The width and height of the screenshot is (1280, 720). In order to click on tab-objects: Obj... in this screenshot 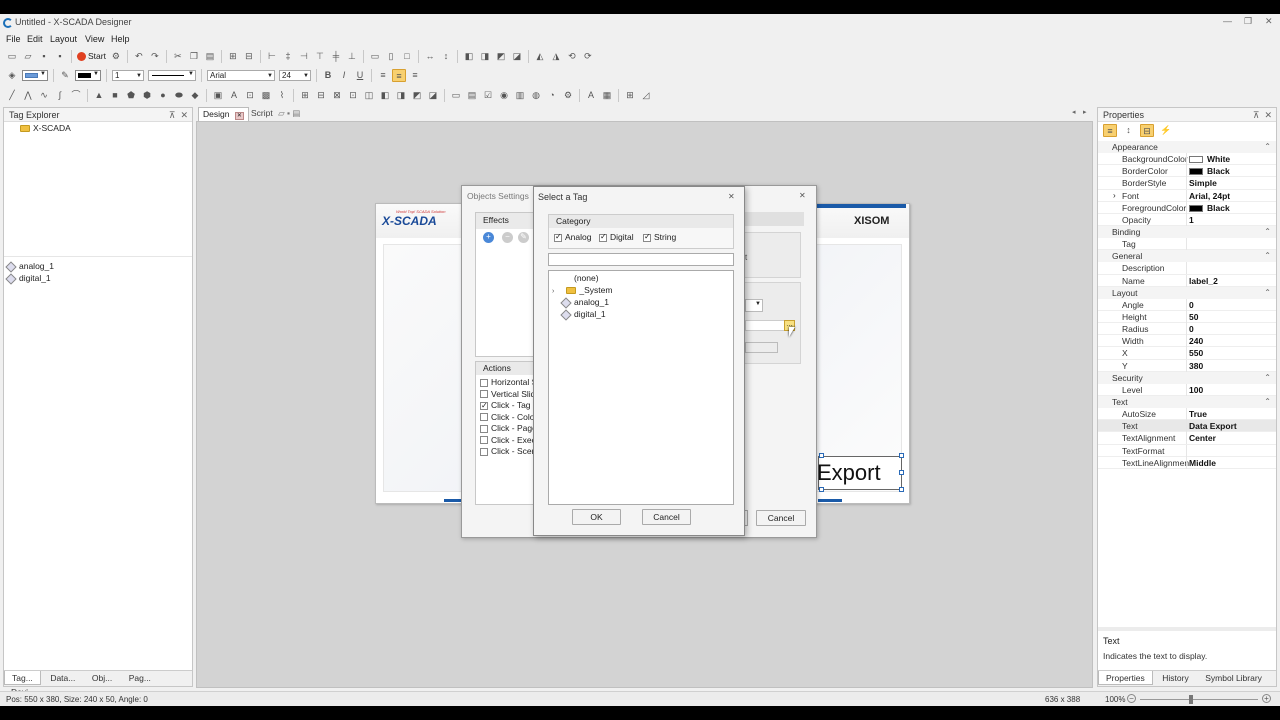, I will do `click(102, 678)`.